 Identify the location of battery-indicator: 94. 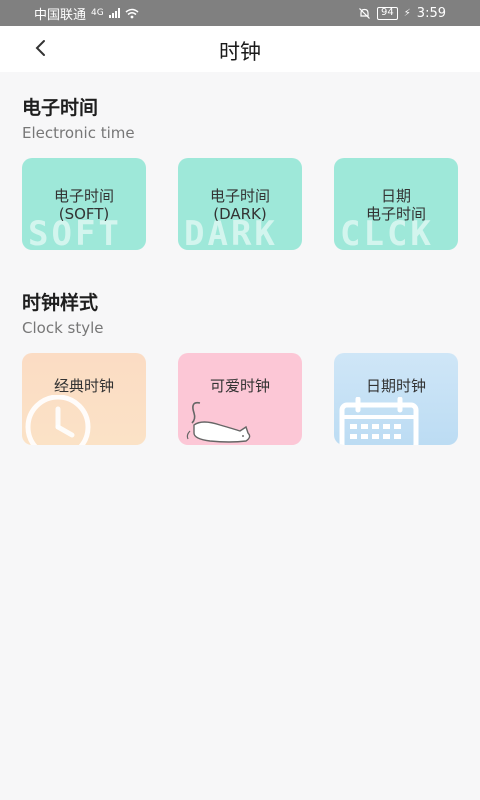
(387, 13).